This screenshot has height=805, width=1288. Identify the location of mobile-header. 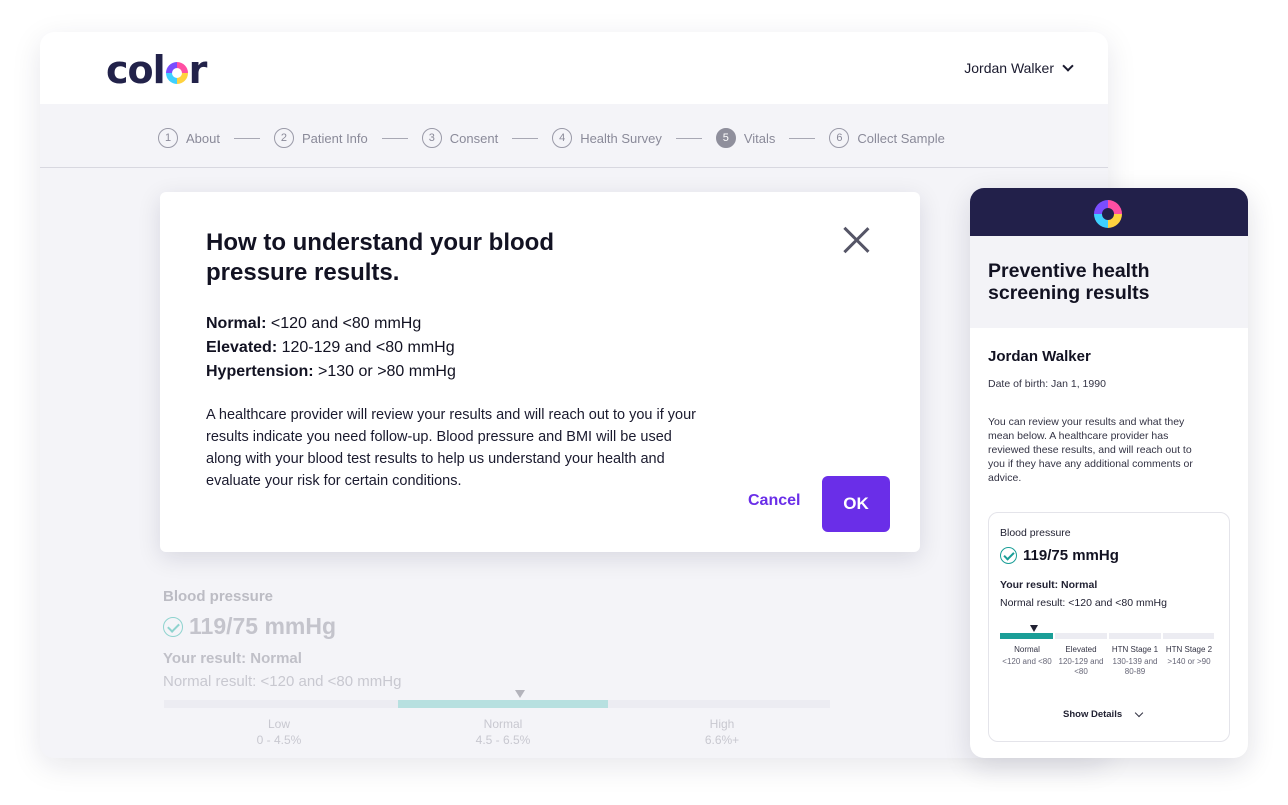
(1109, 212).